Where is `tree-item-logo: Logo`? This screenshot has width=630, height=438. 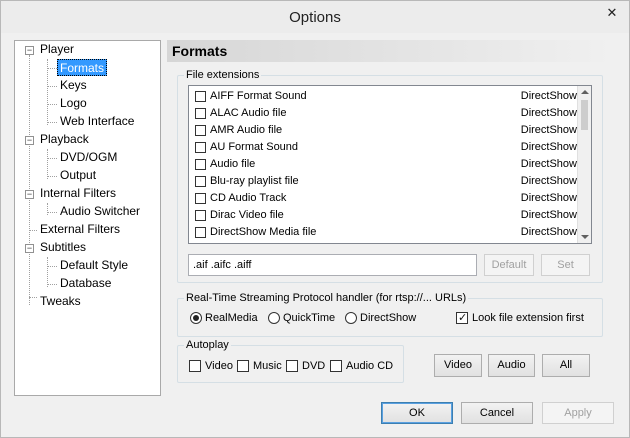
tree-item-logo: Logo is located at coordinates (73, 103).